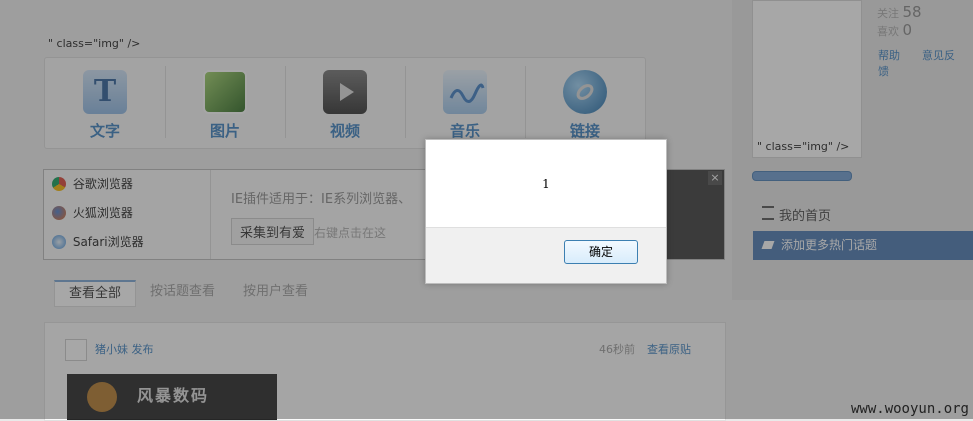  Describe the element at coordinates (909, 409) in the screenshot. I see `watermark: www.wooyun.org` at that location.